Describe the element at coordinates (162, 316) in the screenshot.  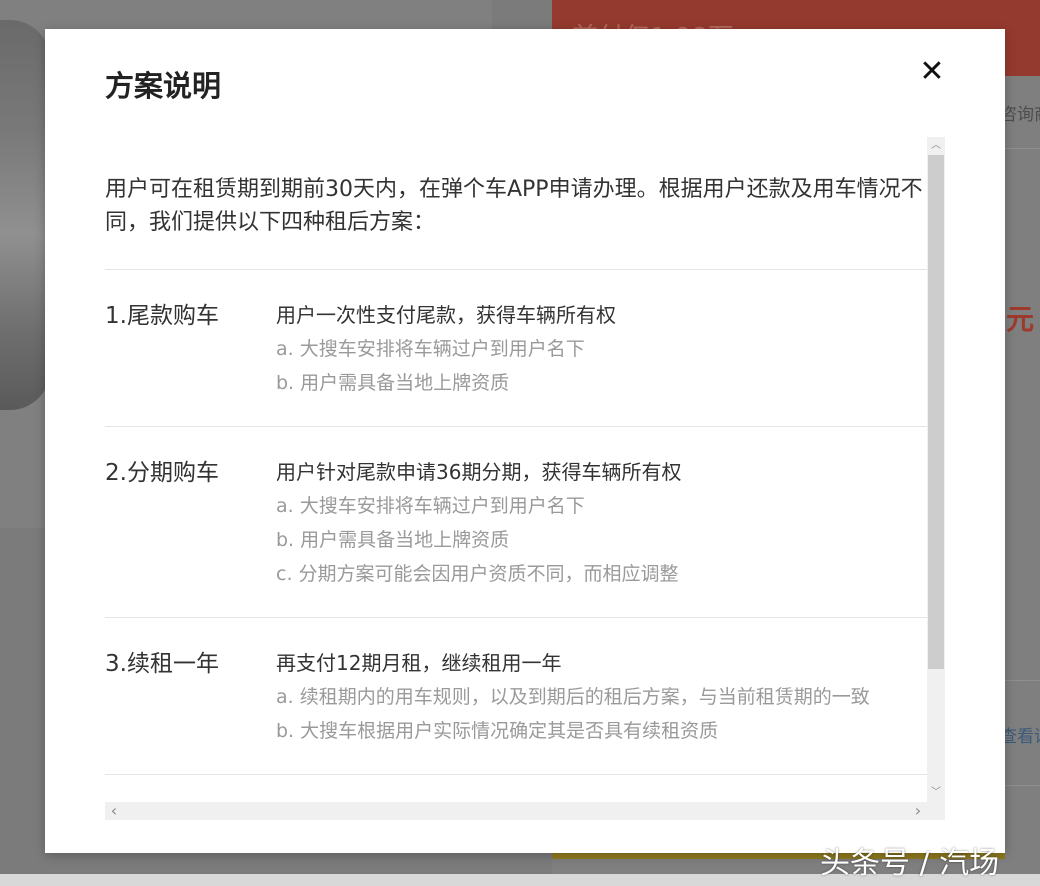
I see `plan-name: 1.尾款购车` at that location.